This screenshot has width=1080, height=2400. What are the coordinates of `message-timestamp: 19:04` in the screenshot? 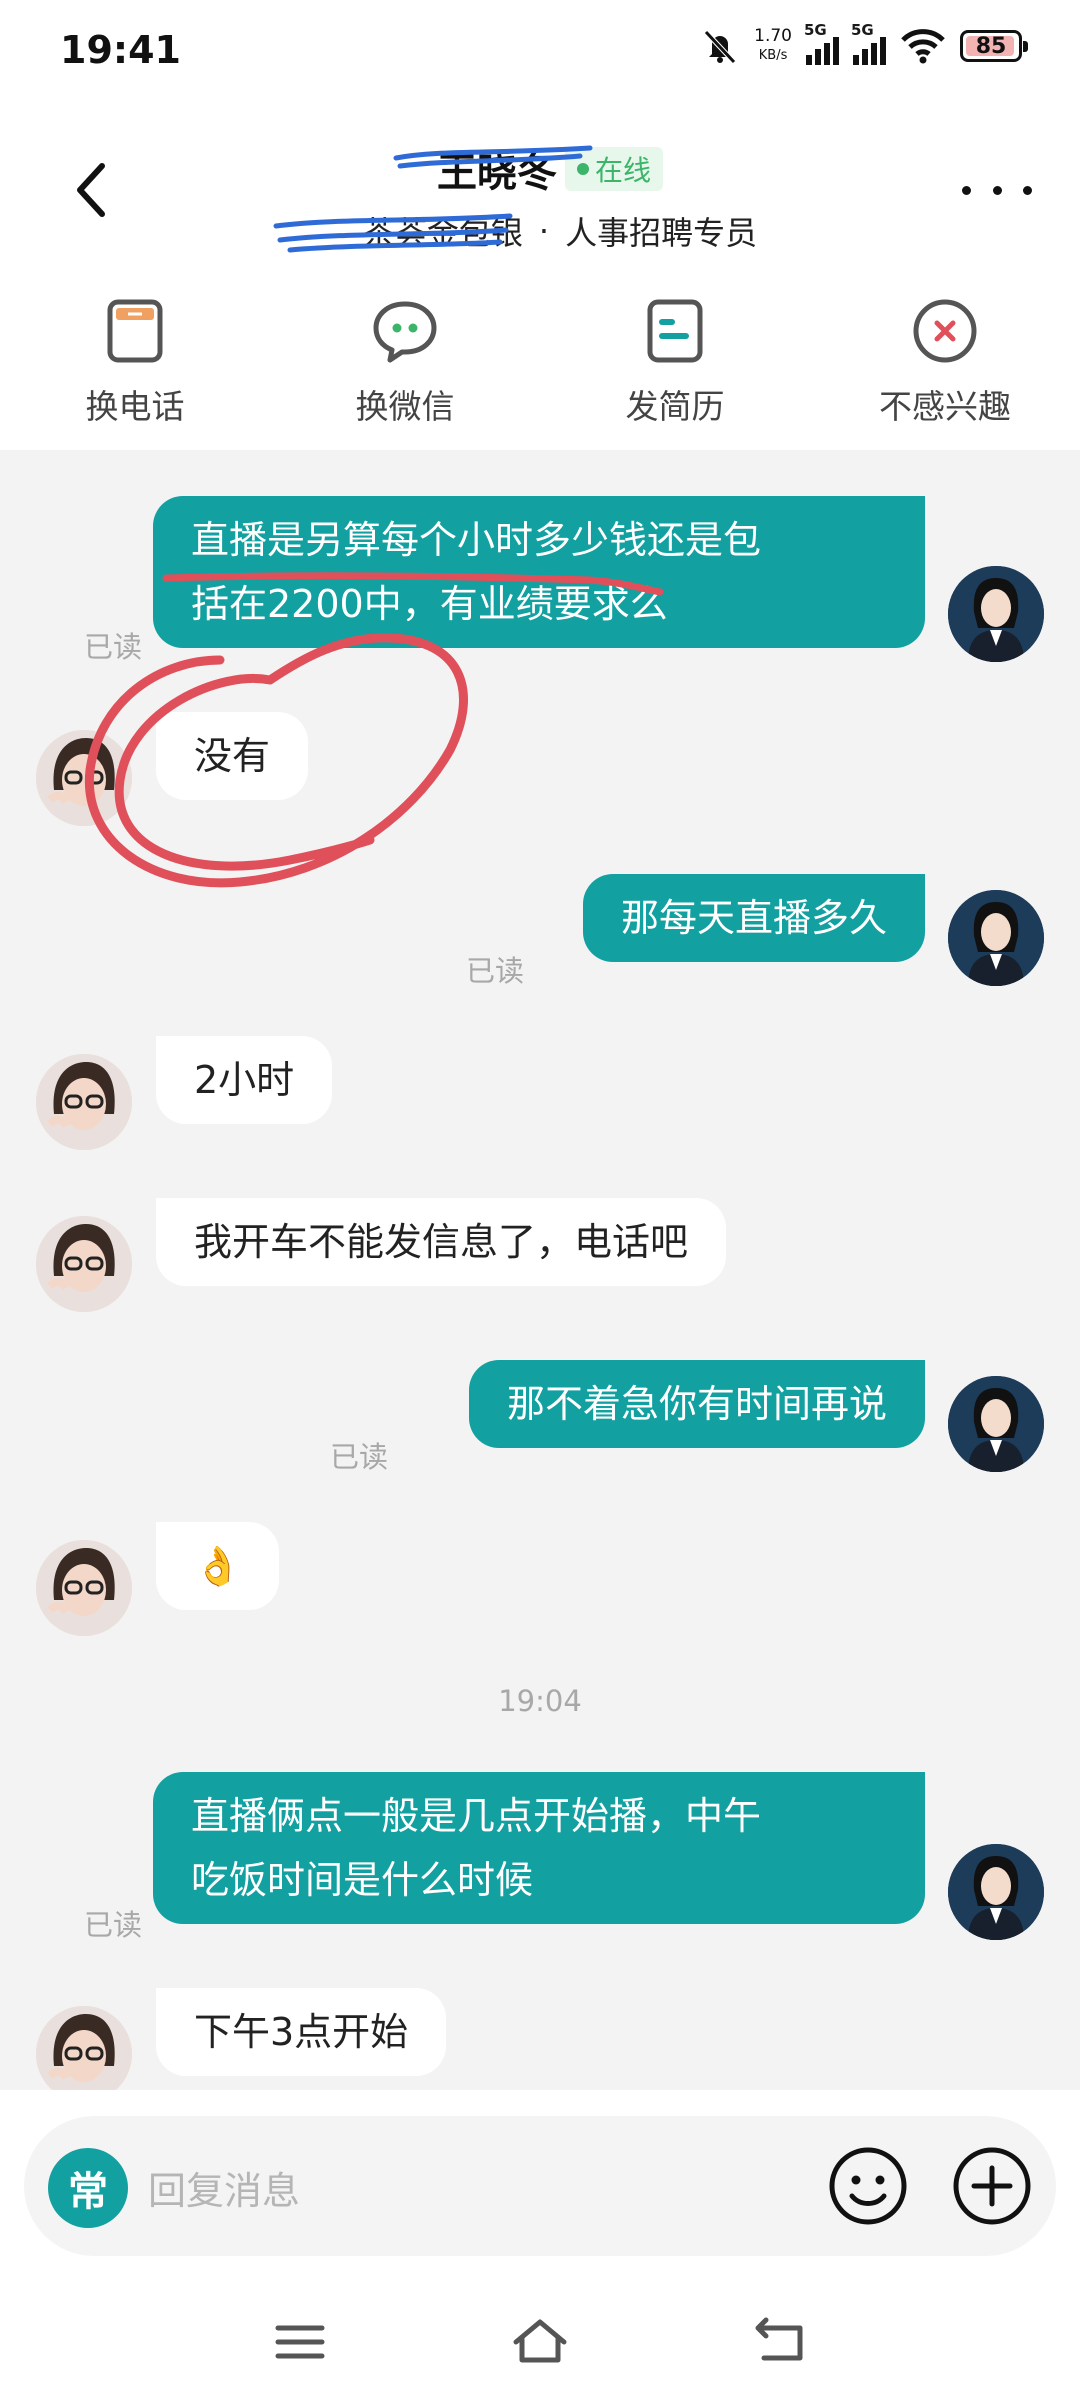 It's located at (540, 1701).